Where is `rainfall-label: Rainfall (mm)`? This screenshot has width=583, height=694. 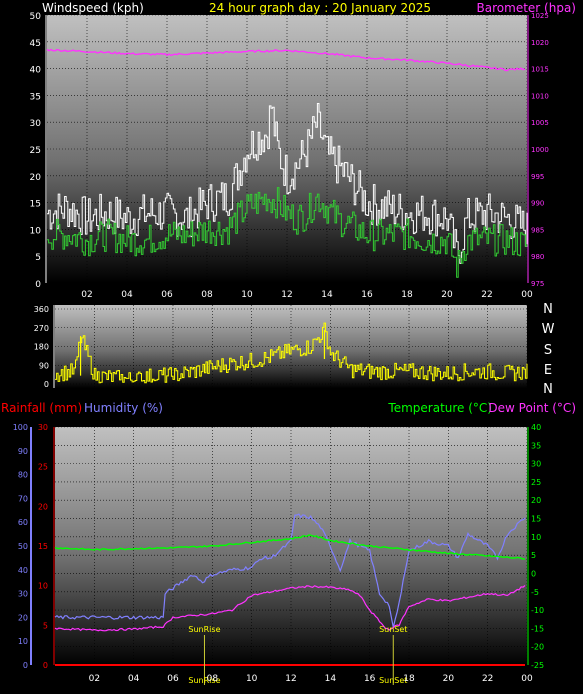
rainfall-label: Rainfall (mm) is located at coordinates (41, 408).